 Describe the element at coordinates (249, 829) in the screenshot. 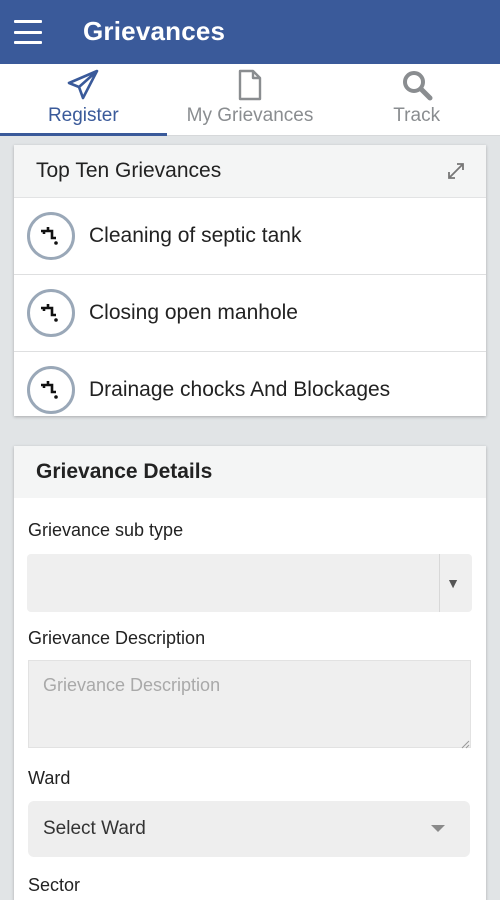

I see `ward-select: Select Ward` at that location.